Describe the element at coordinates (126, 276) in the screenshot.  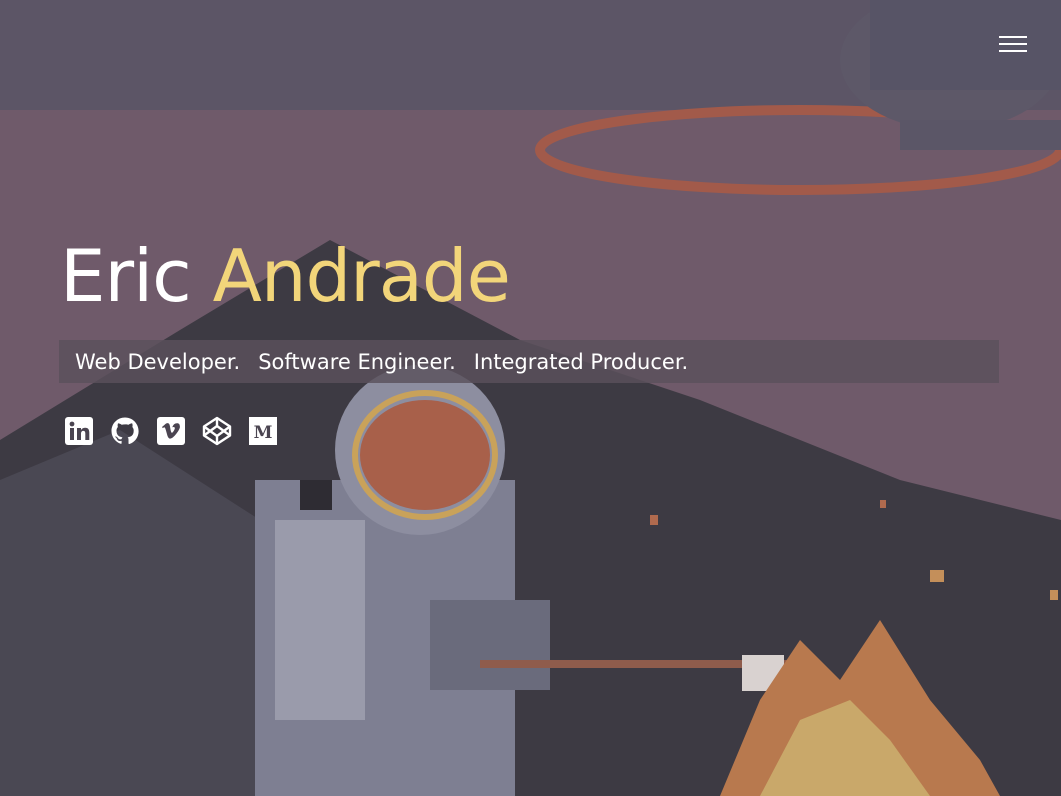
I see `first-name: Eric` at that location.